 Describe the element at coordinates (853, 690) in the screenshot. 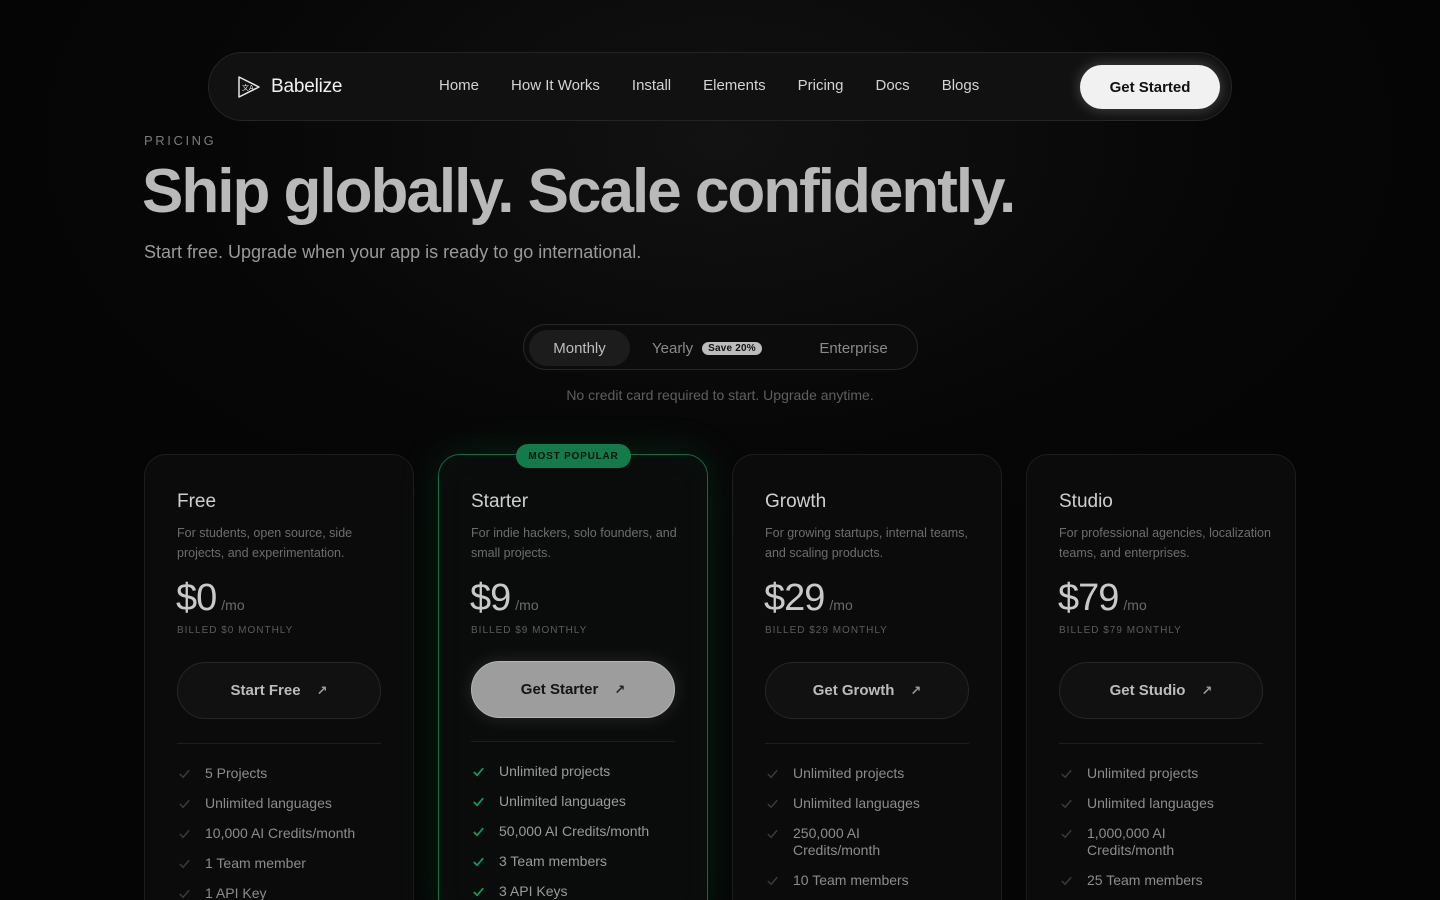

I see `cta-label: Get Growth` at that location.